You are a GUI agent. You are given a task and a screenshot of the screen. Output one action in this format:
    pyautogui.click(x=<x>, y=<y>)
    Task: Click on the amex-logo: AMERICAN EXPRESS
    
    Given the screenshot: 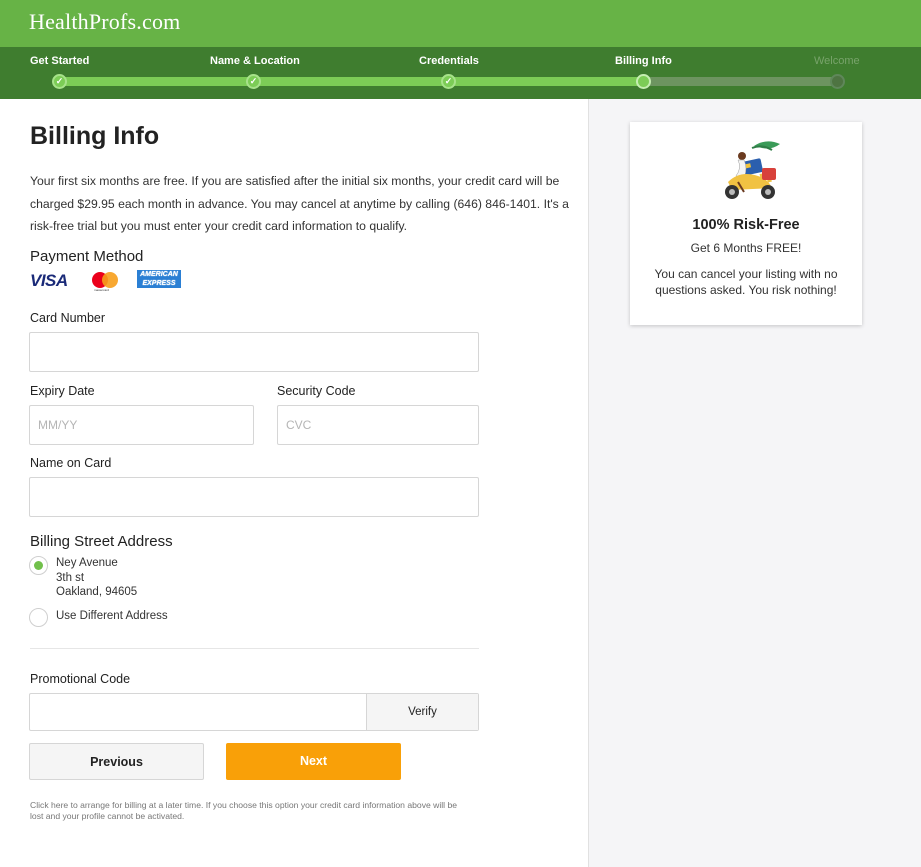 What is the action you would take?
    pyautogui.click(x=159, y=280)
    